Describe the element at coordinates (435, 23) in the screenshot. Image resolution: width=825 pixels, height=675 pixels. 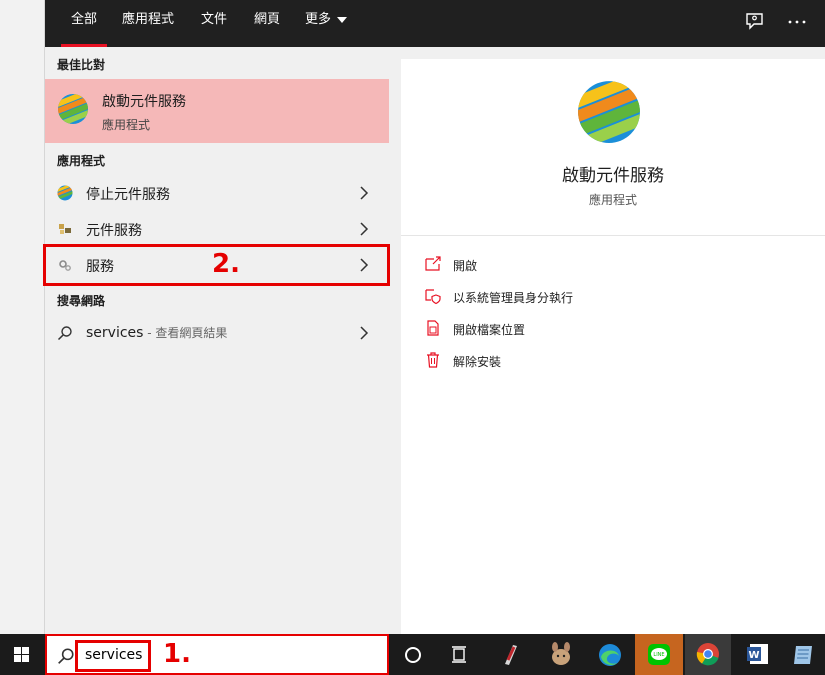
I see `search-tab-bar: 全部 應用程式 文件 網頁 更多` at that location.